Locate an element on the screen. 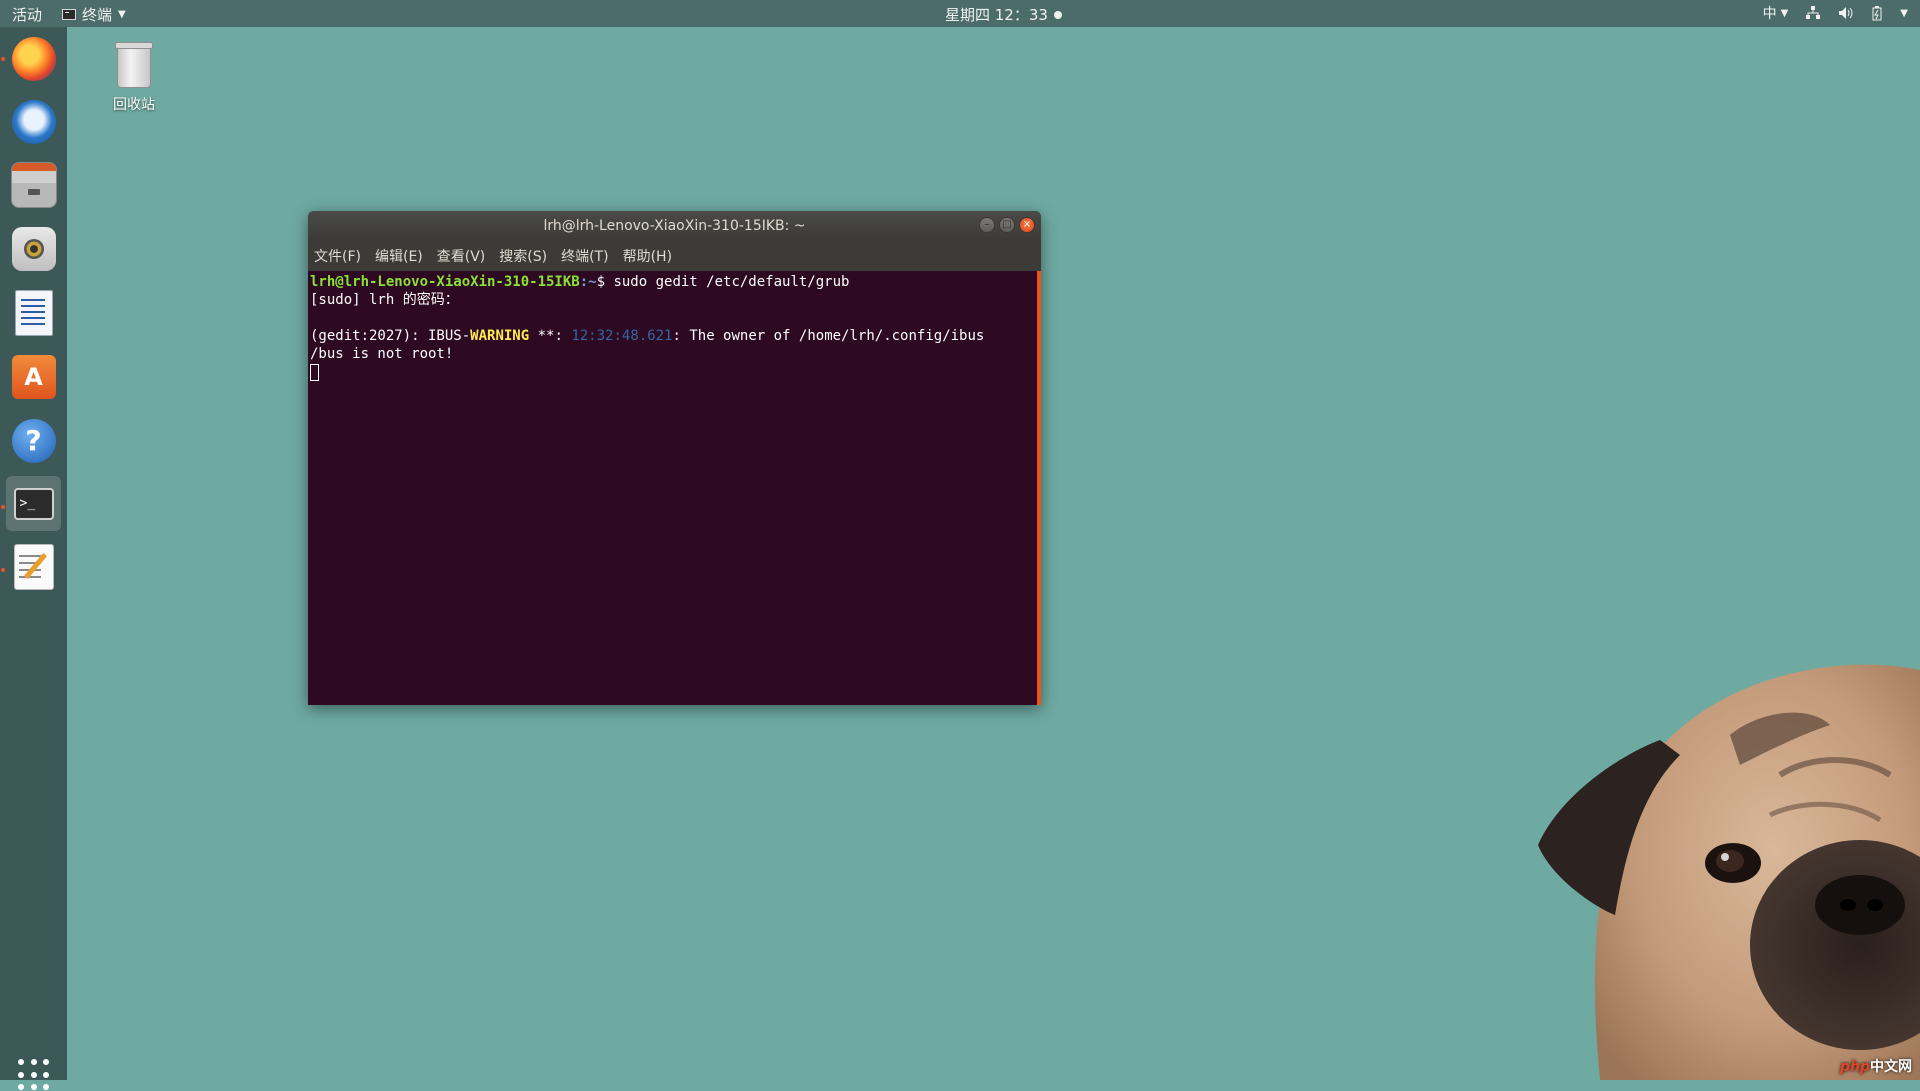 The image size is (1920, 1091). menu-search: 搜索(S) is located at coordinates (523, 256).